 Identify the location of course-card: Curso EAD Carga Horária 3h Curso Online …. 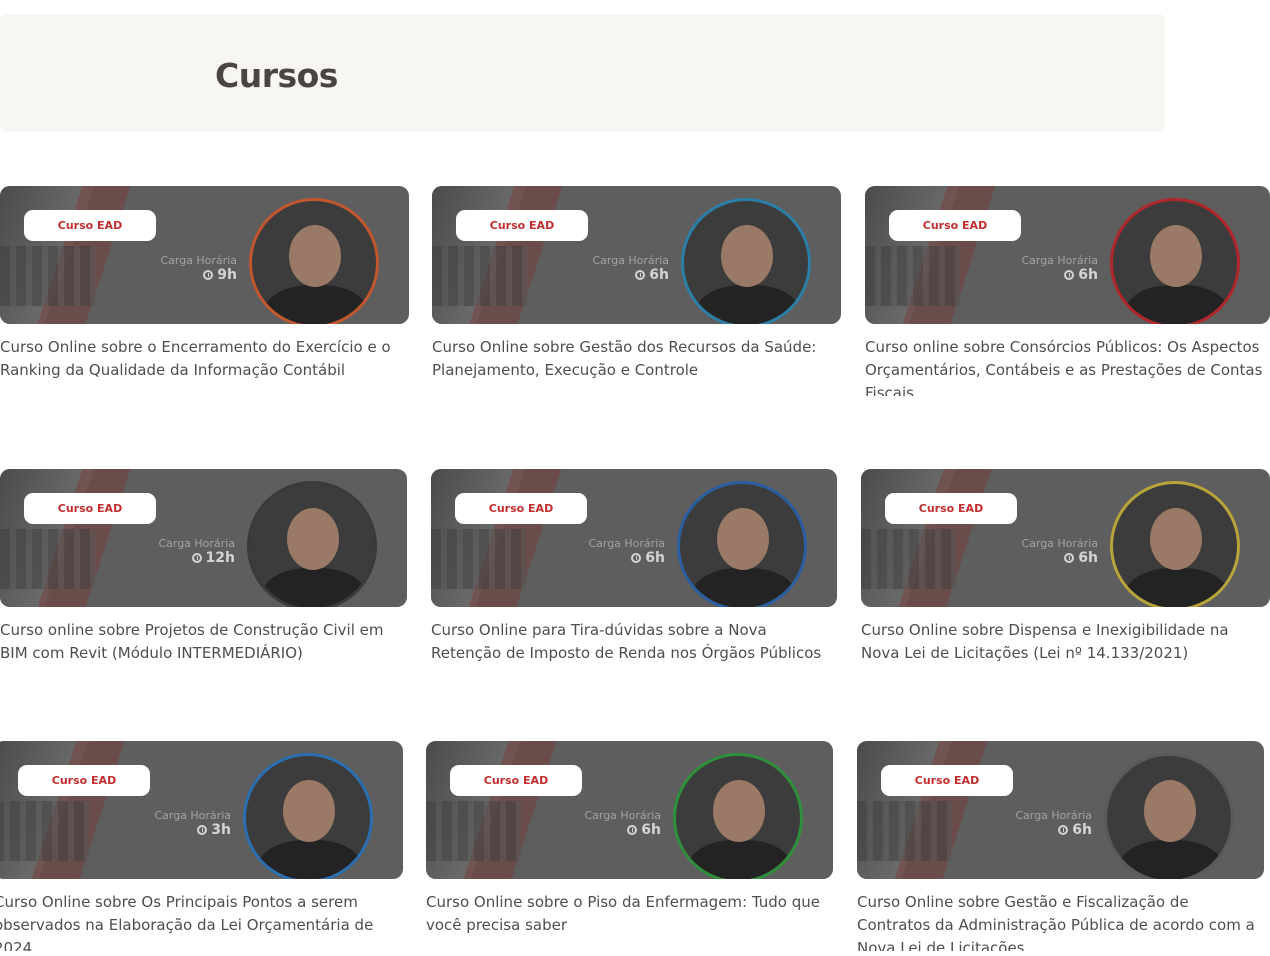
(201, 846).